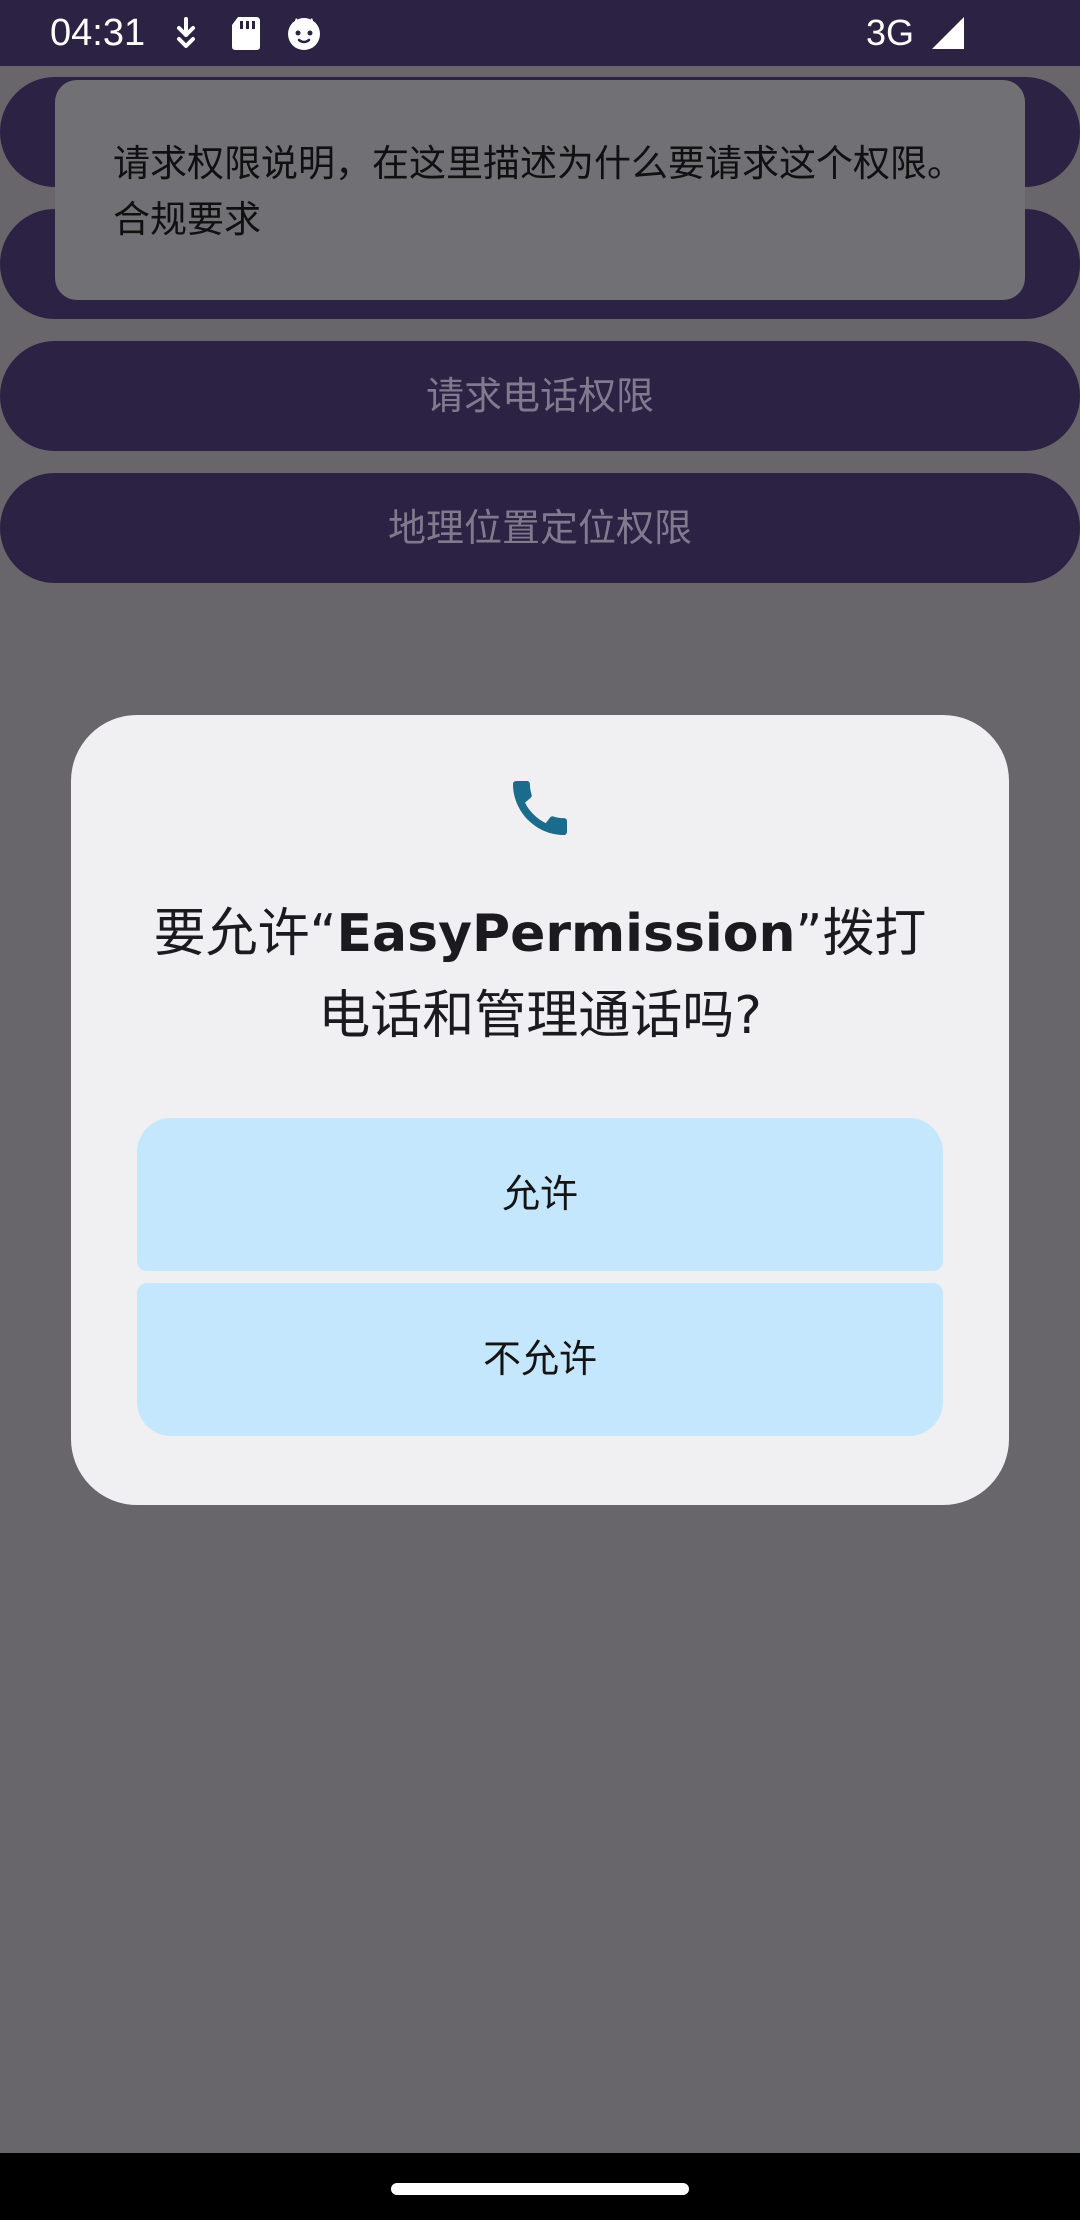 The width and height of the screenshot is (1080, 2220). Describe the element at coordinates (540, 33) in the screenshot. I see `status-bar: 04:31 3G` at that location.